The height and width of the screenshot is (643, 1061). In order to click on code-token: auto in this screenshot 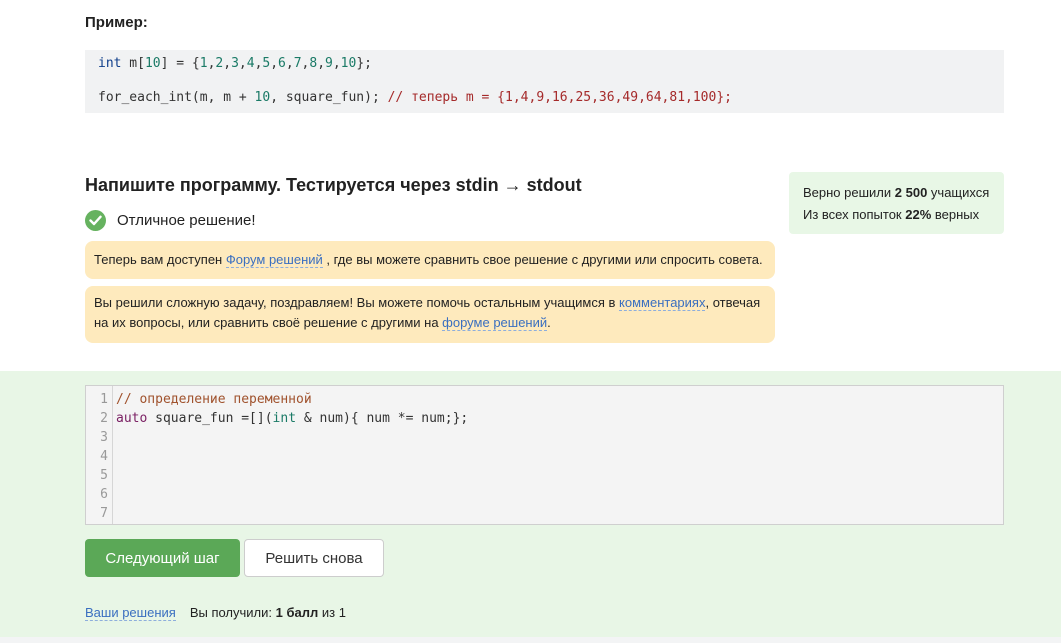, I will do `click(132, 418)`.